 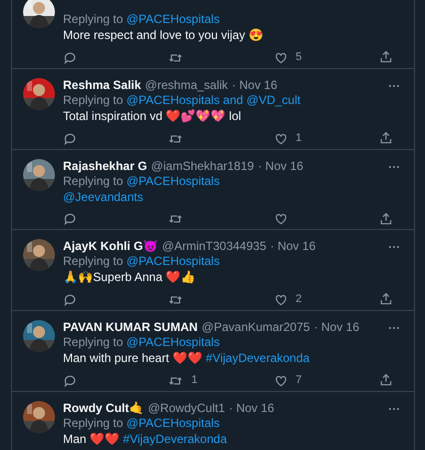 I want to click on like-count: 2, so click(x=299, y=299).